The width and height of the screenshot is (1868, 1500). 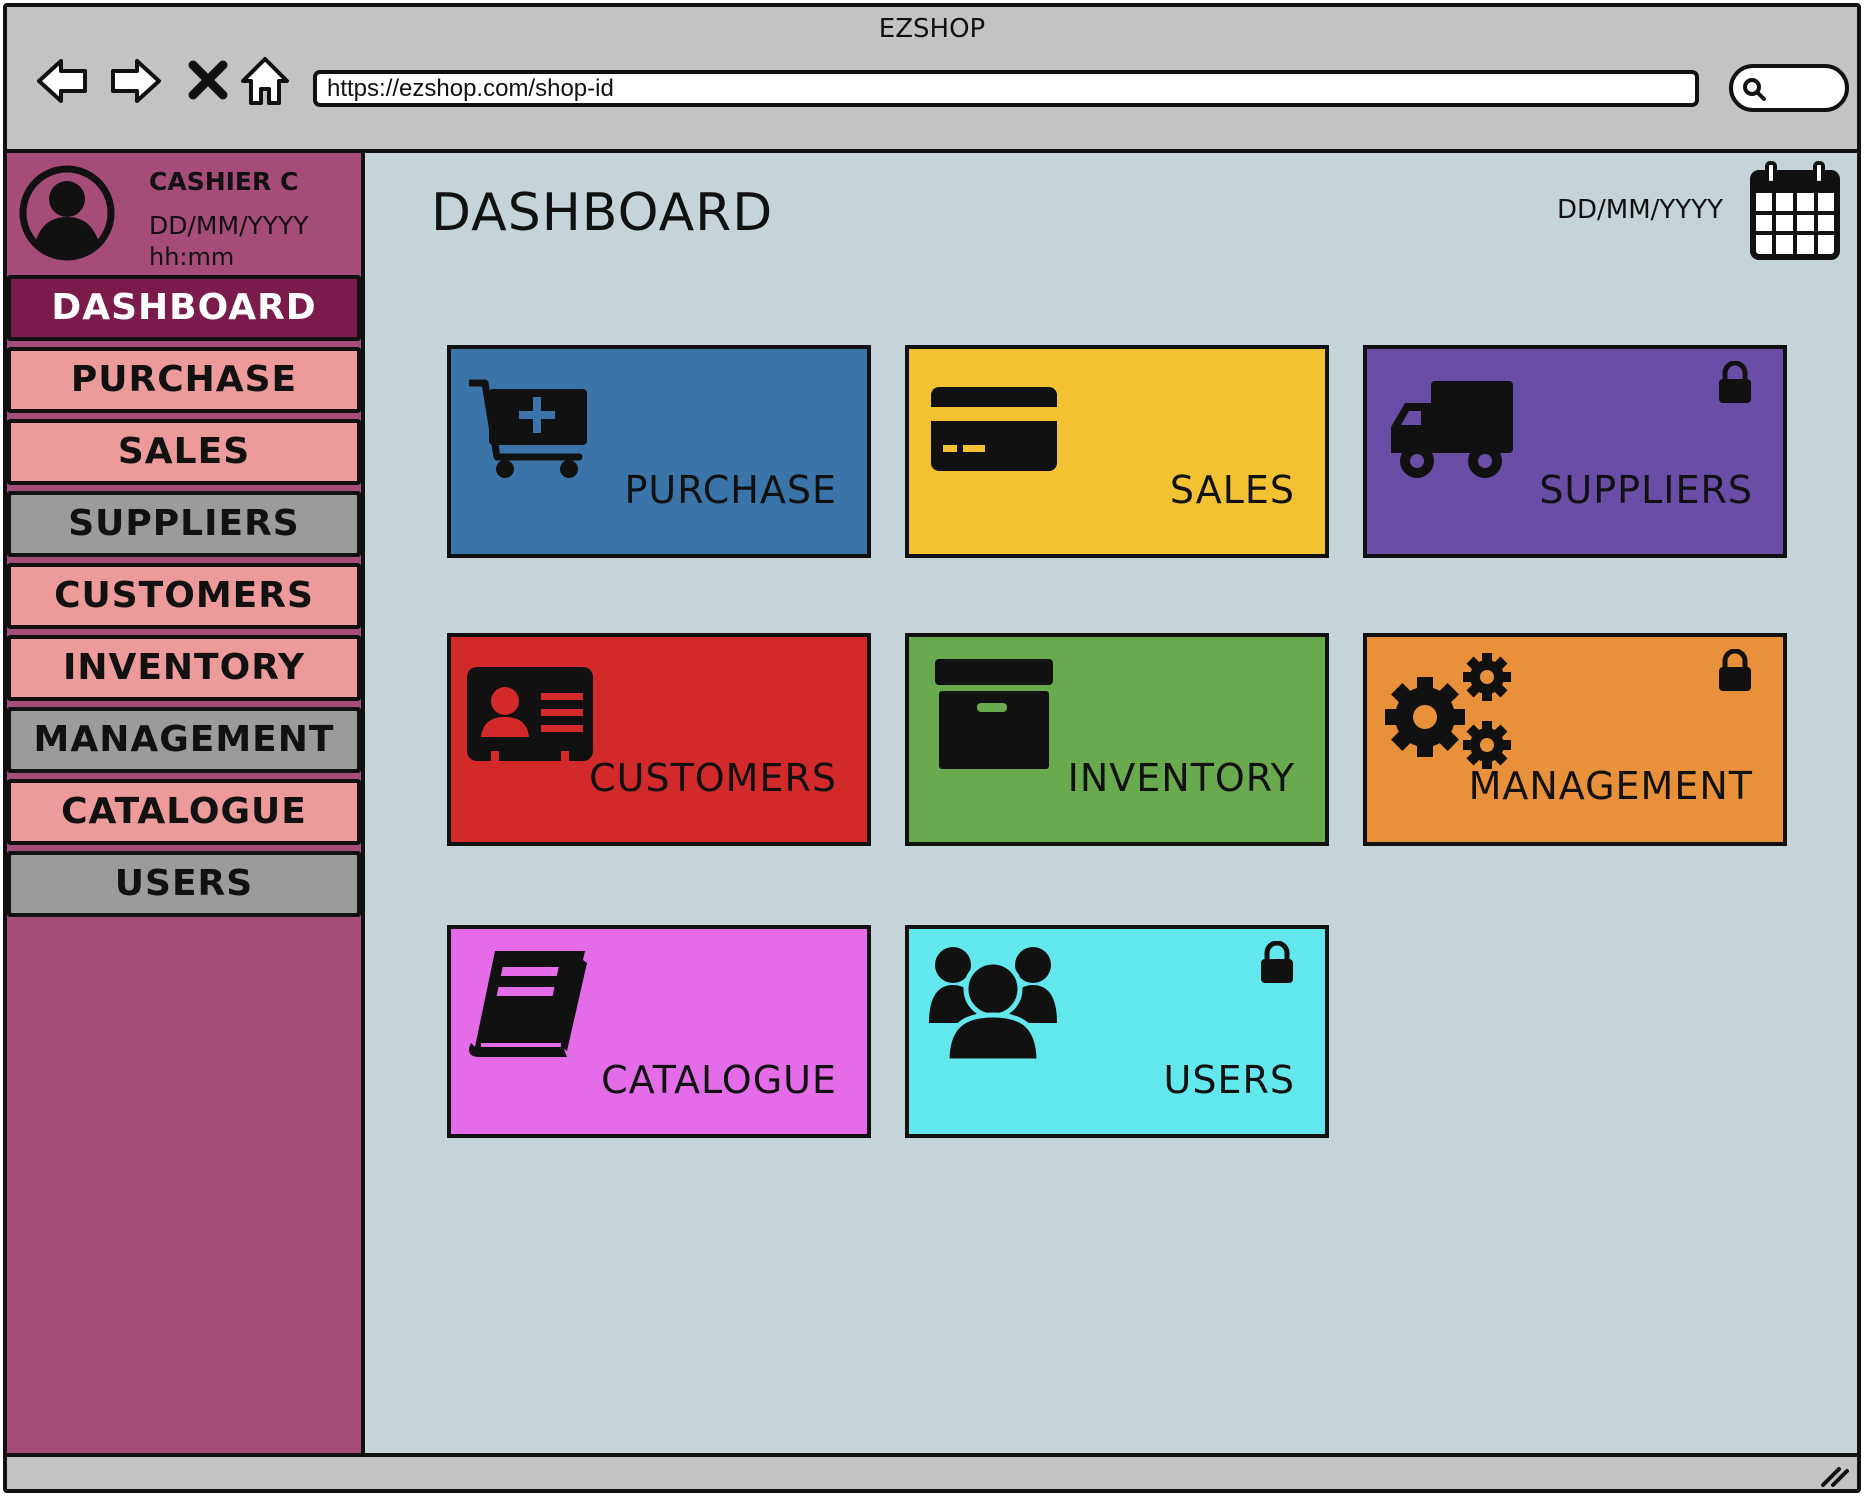 What do you see at coordinates (1181, 778) in the screenshot?
I see `tile-label: INVENTORY` at bounding box center [1181, 778].